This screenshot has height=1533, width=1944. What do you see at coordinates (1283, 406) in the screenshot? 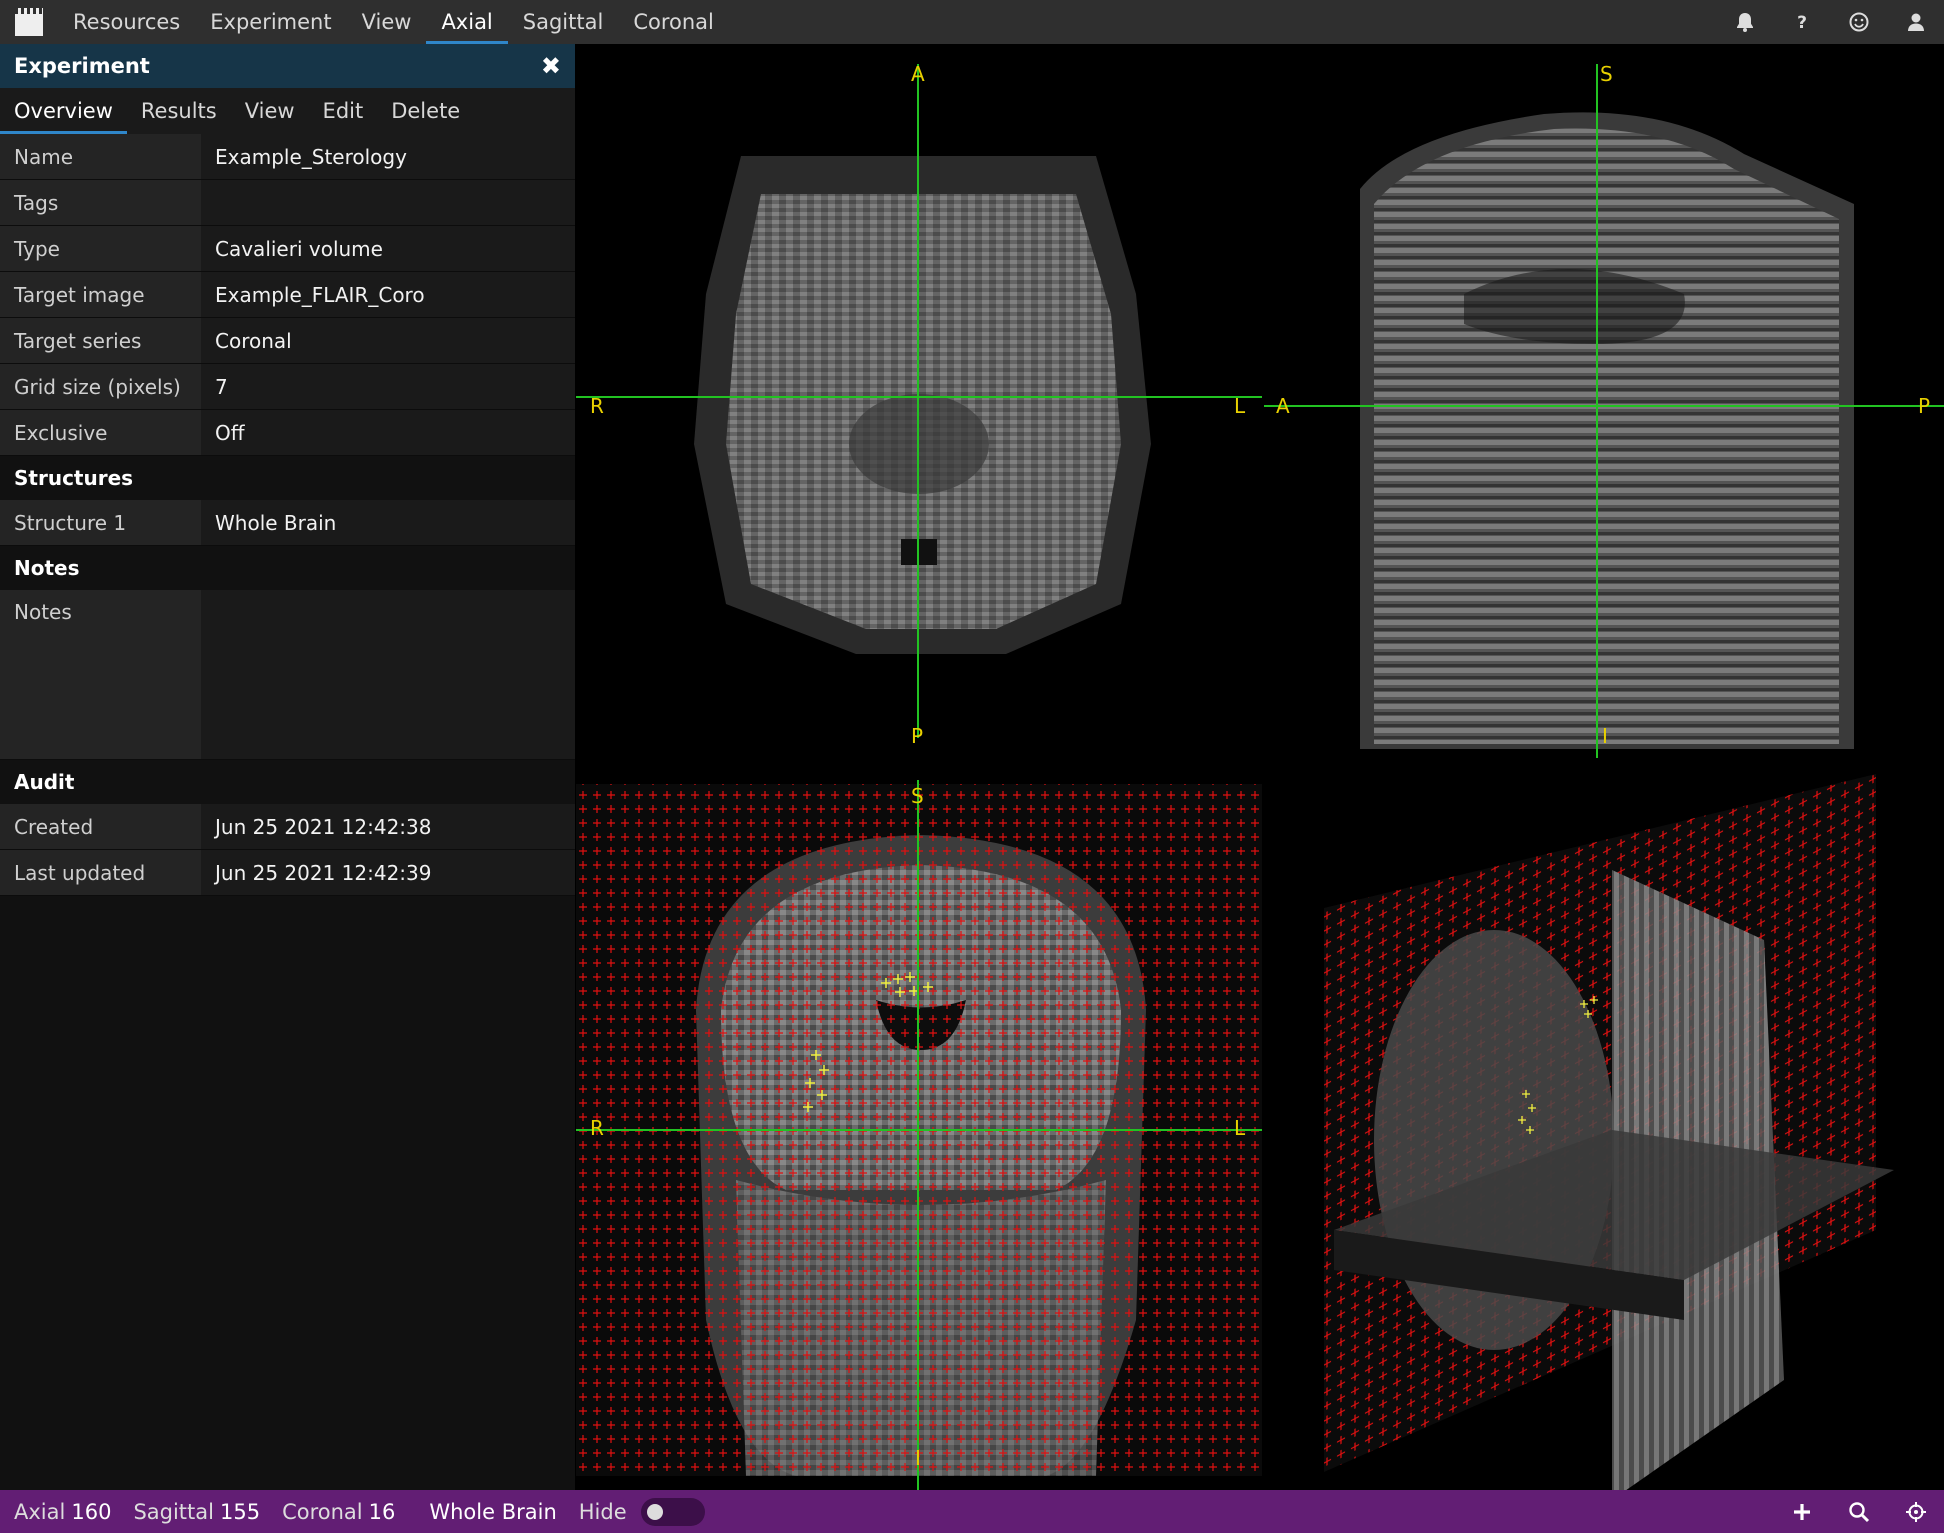
I see `sagittal-label-left: A` at bounding box center [1283, 406].